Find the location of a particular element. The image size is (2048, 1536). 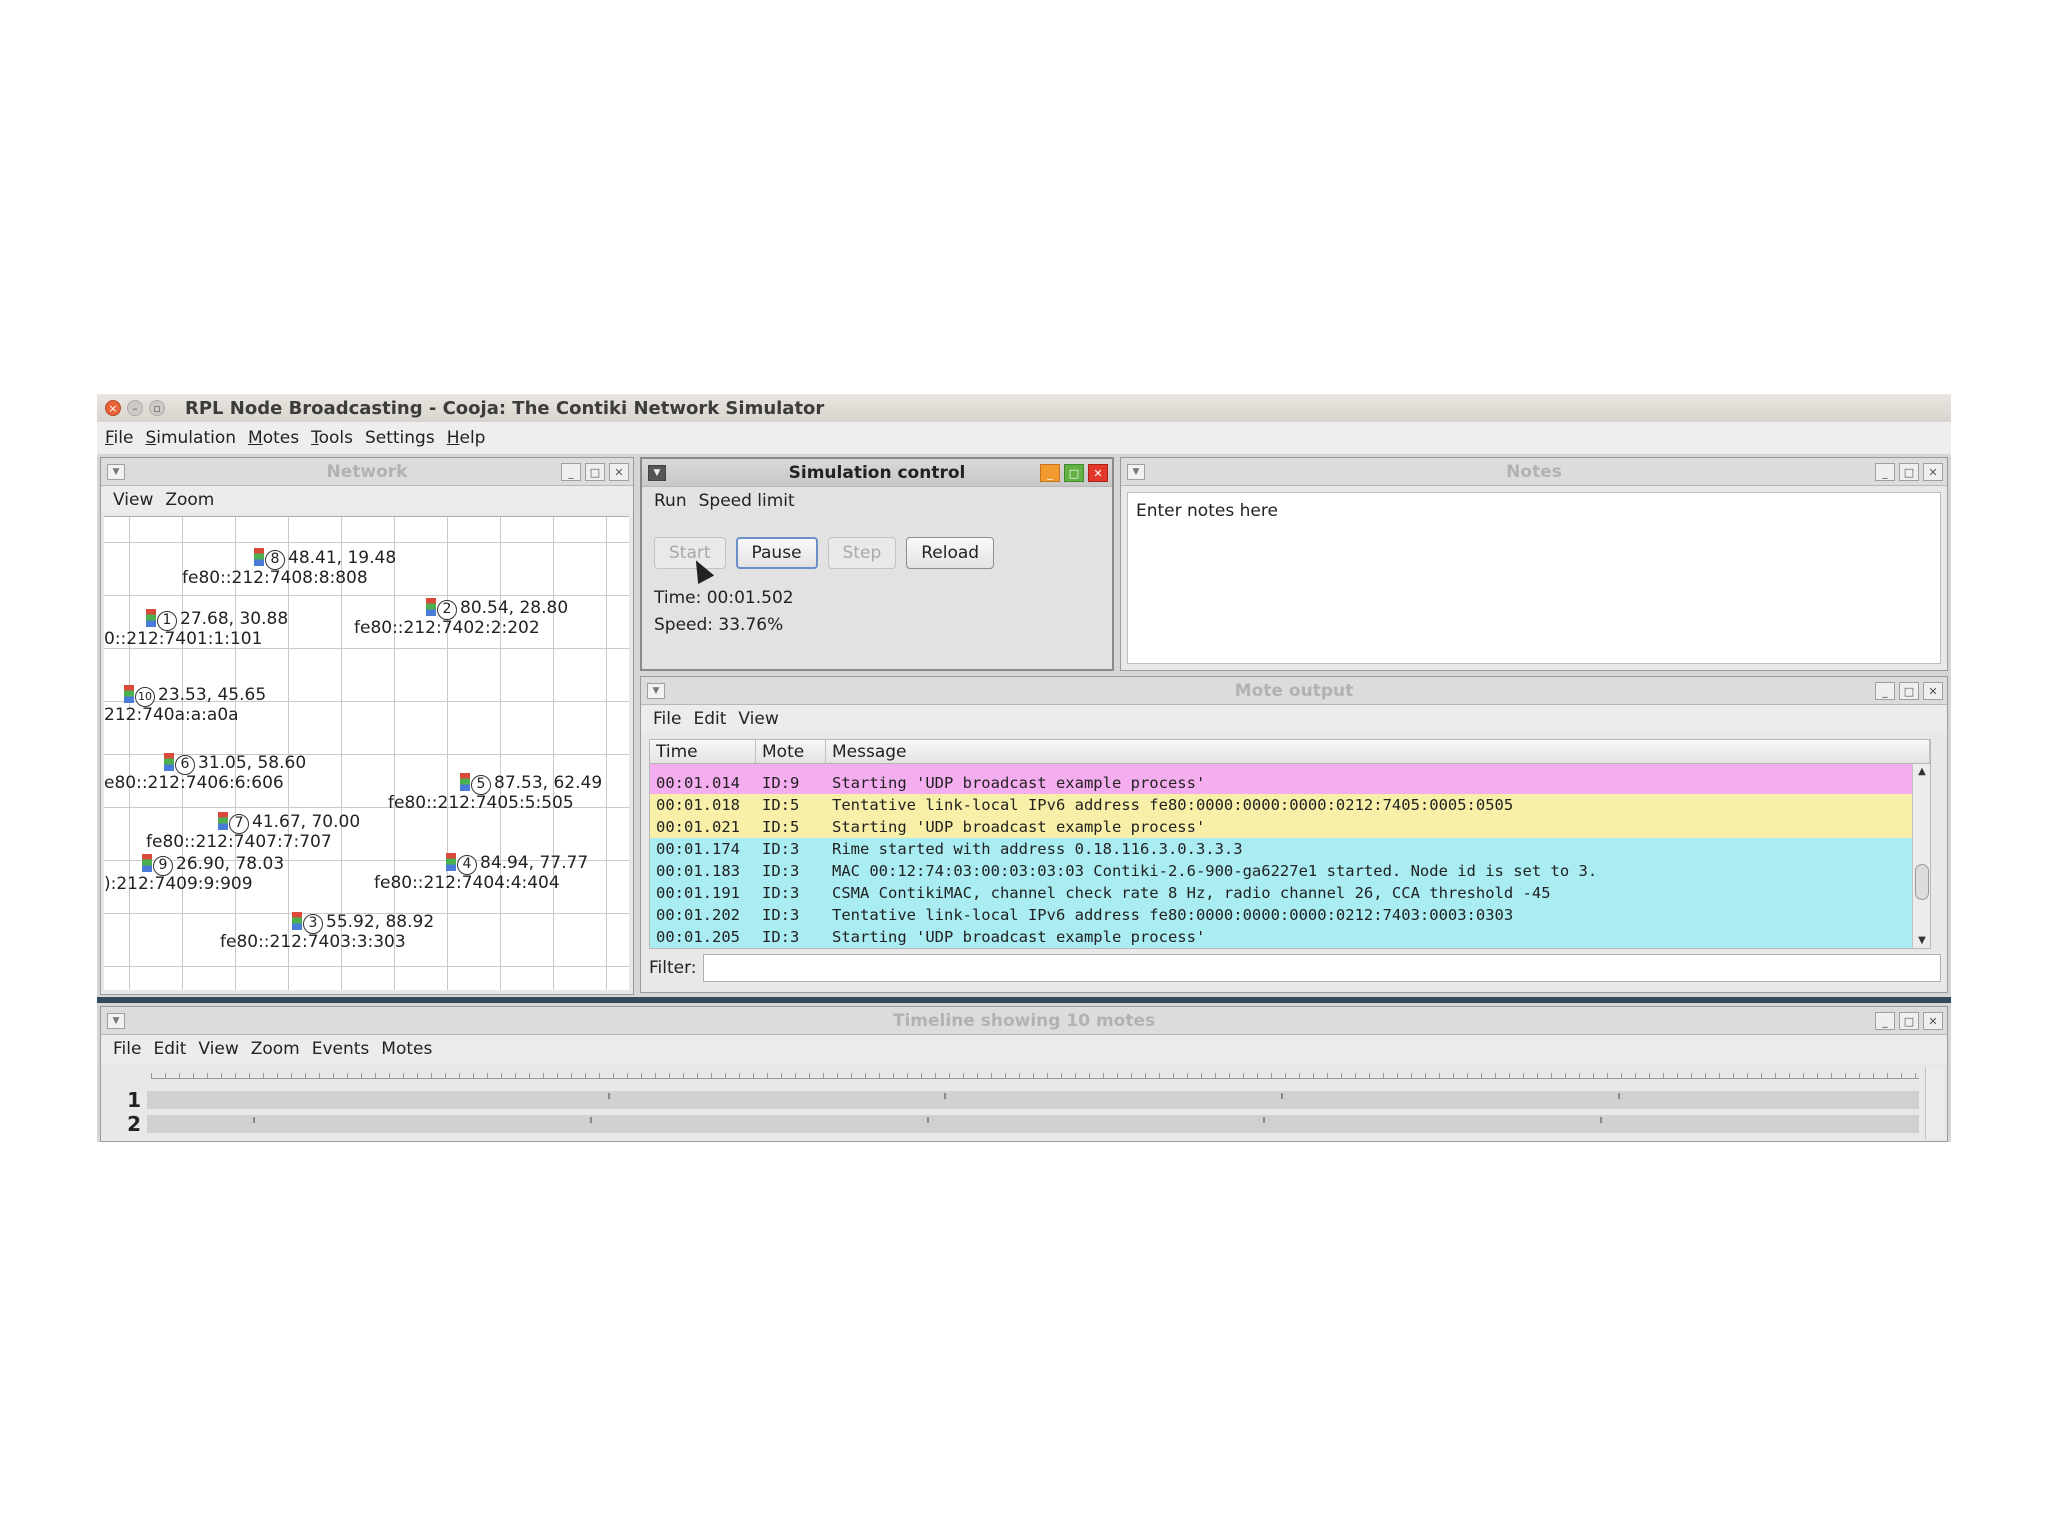

notes-textarea: Enter notes here is located at coordinates (1534, 578).